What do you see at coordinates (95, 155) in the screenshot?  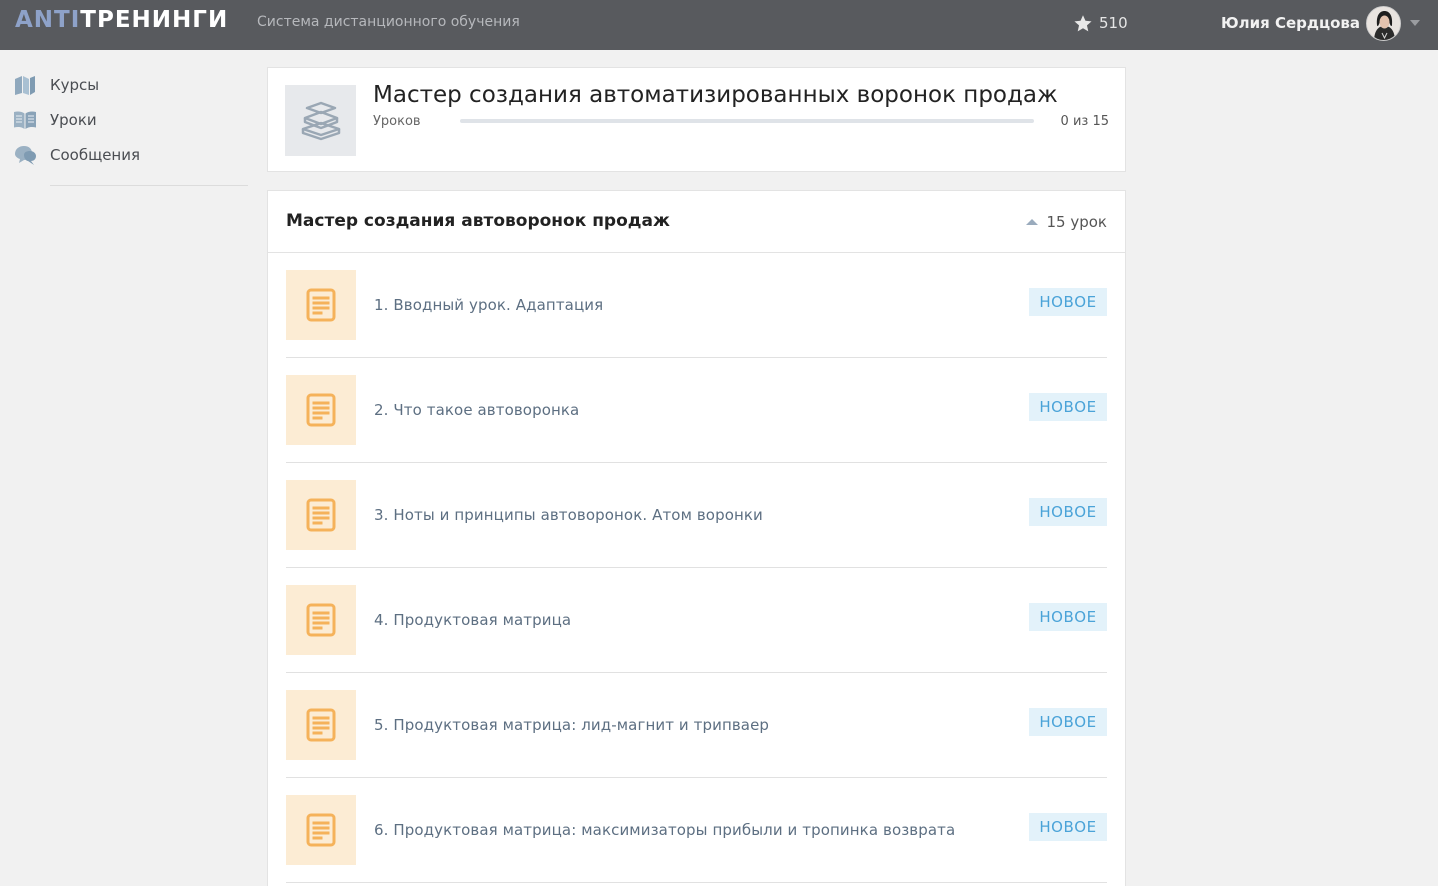 I see `sidebar-item-label: Сообщения` at bounding box center [95, 155].